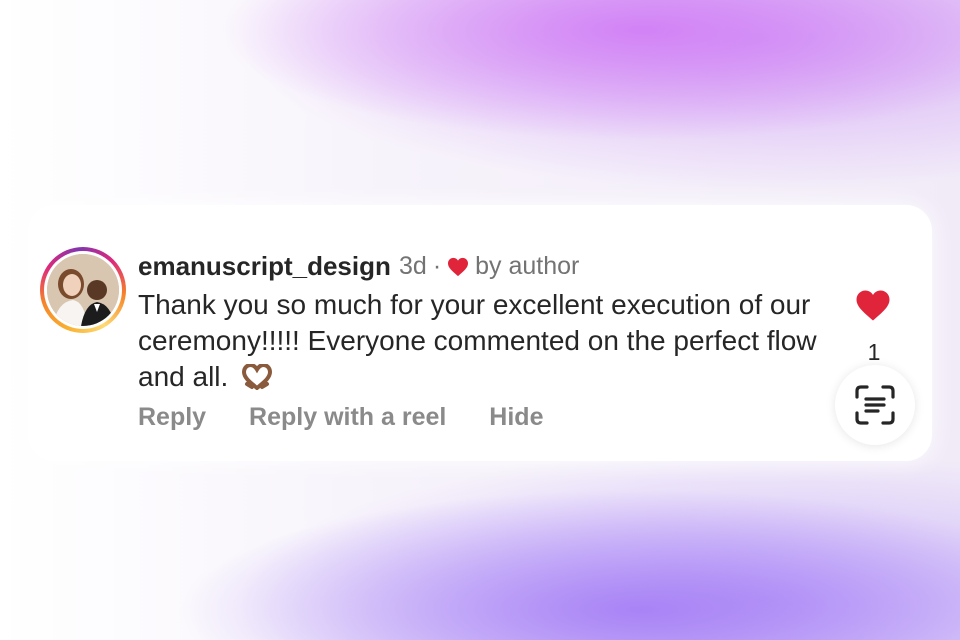 The width and height of the screenshot is (960, 640). I want to click on avatar-story-ring, so click(83, 290).